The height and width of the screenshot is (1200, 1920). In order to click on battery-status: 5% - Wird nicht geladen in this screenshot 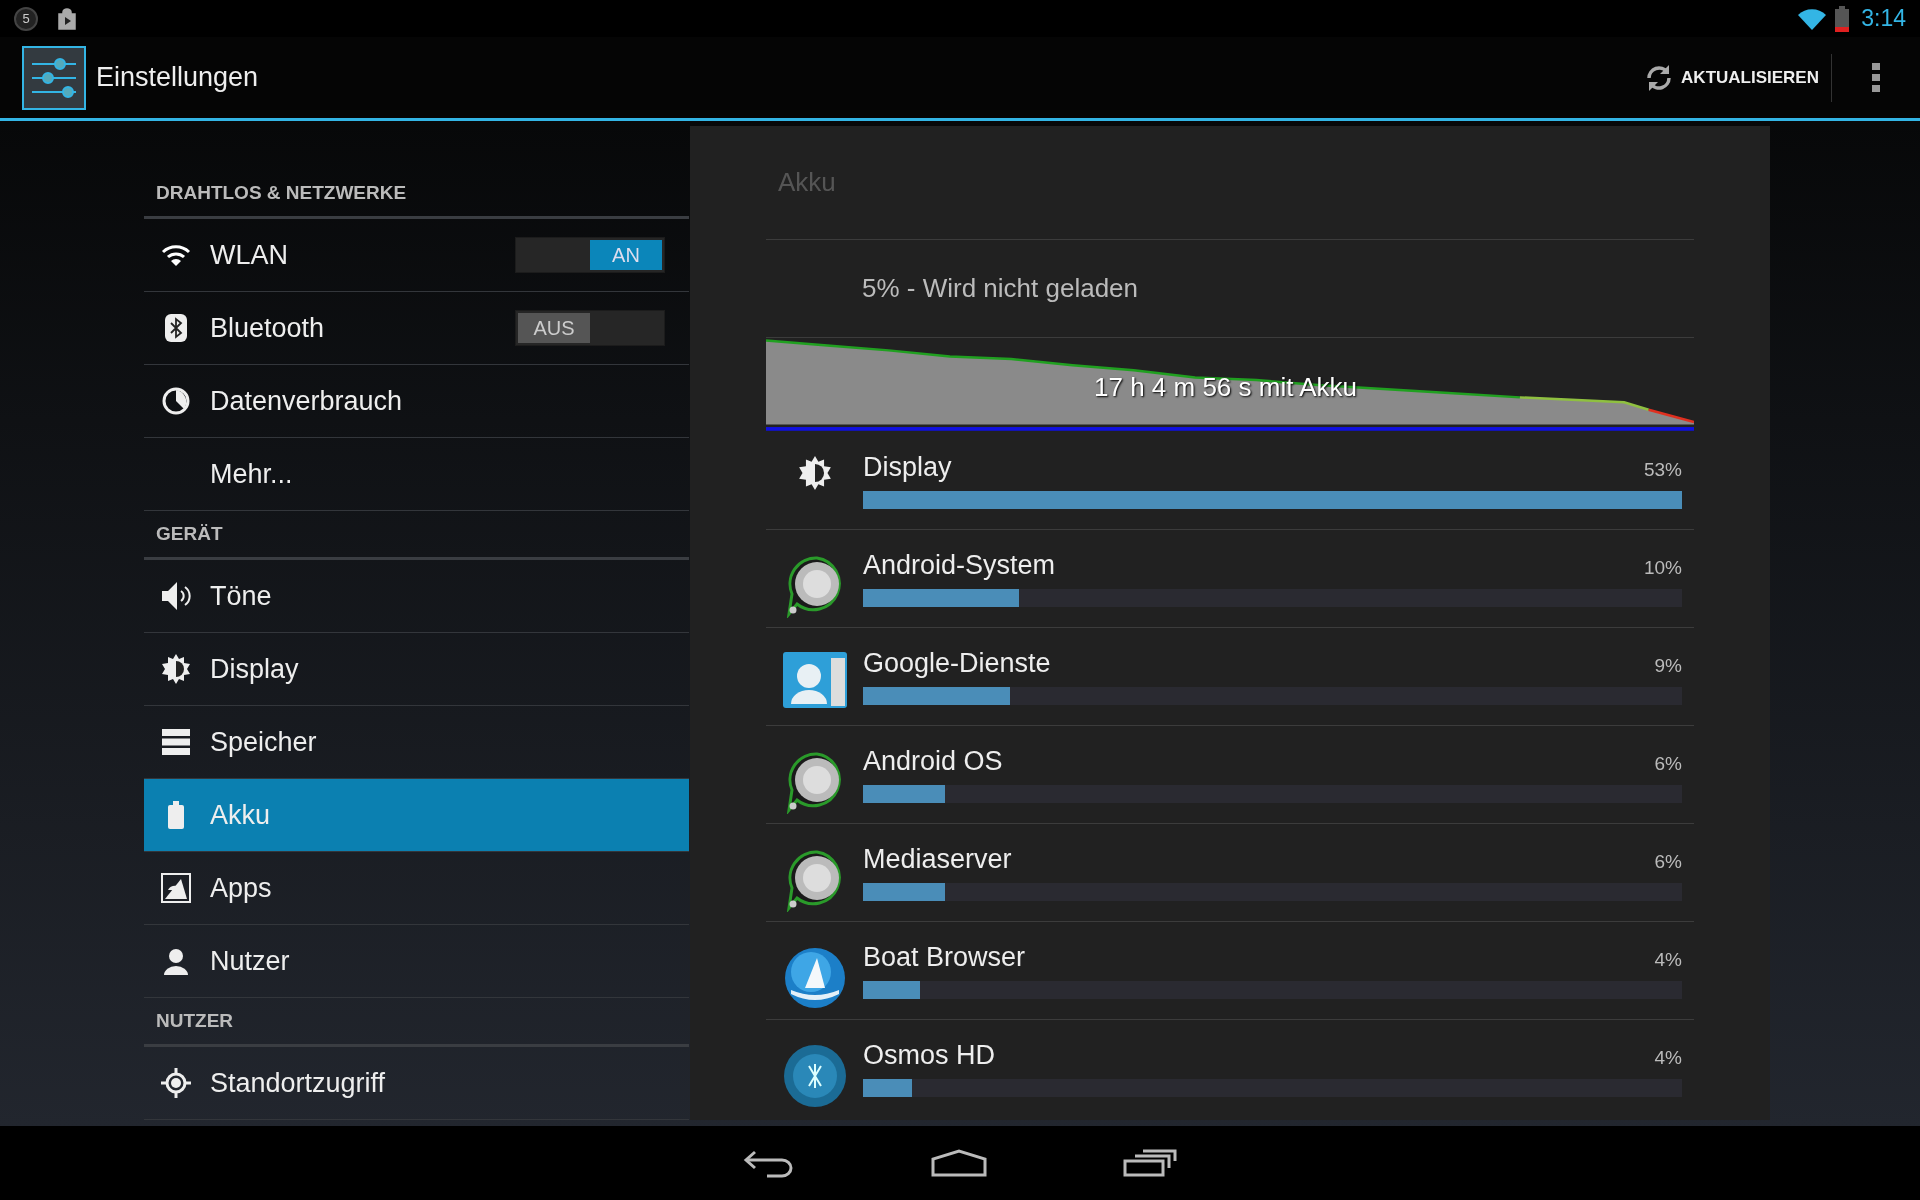, I will do `click(1000, 288)`.